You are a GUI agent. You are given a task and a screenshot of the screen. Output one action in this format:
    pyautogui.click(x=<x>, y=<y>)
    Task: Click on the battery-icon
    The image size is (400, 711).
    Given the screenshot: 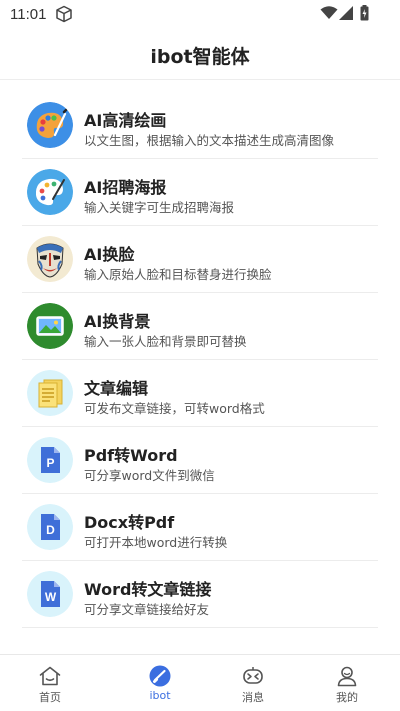 What is the action you would take?
    pyautogui.click(x=364, y=13)
    